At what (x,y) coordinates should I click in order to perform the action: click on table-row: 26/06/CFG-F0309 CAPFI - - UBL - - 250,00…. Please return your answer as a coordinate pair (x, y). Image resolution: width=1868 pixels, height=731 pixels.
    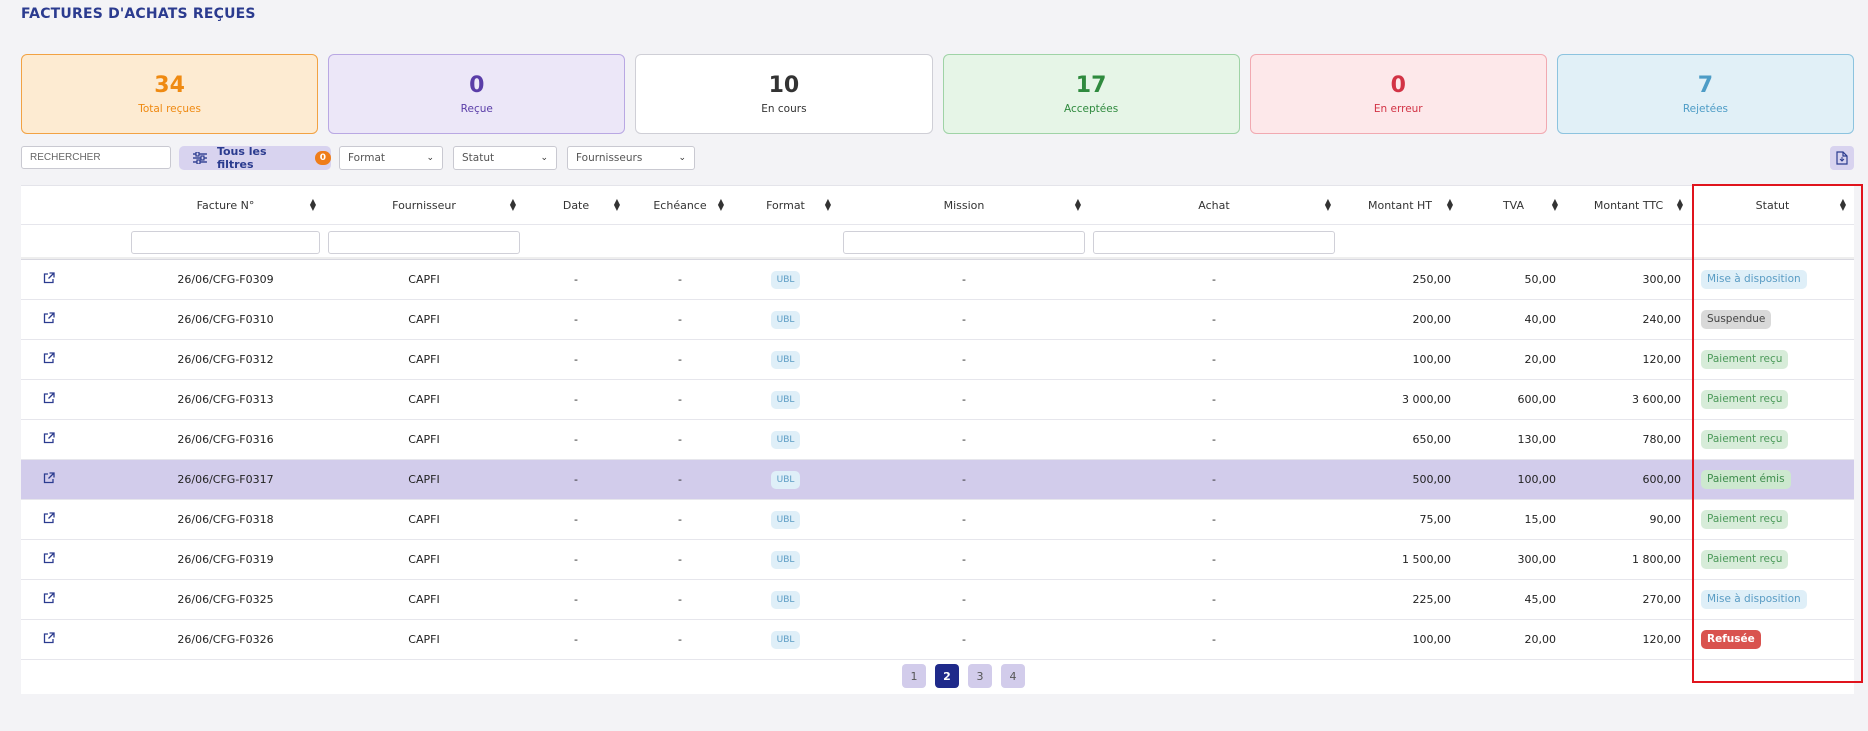
    Looking at the image, I should click on (937, 279).